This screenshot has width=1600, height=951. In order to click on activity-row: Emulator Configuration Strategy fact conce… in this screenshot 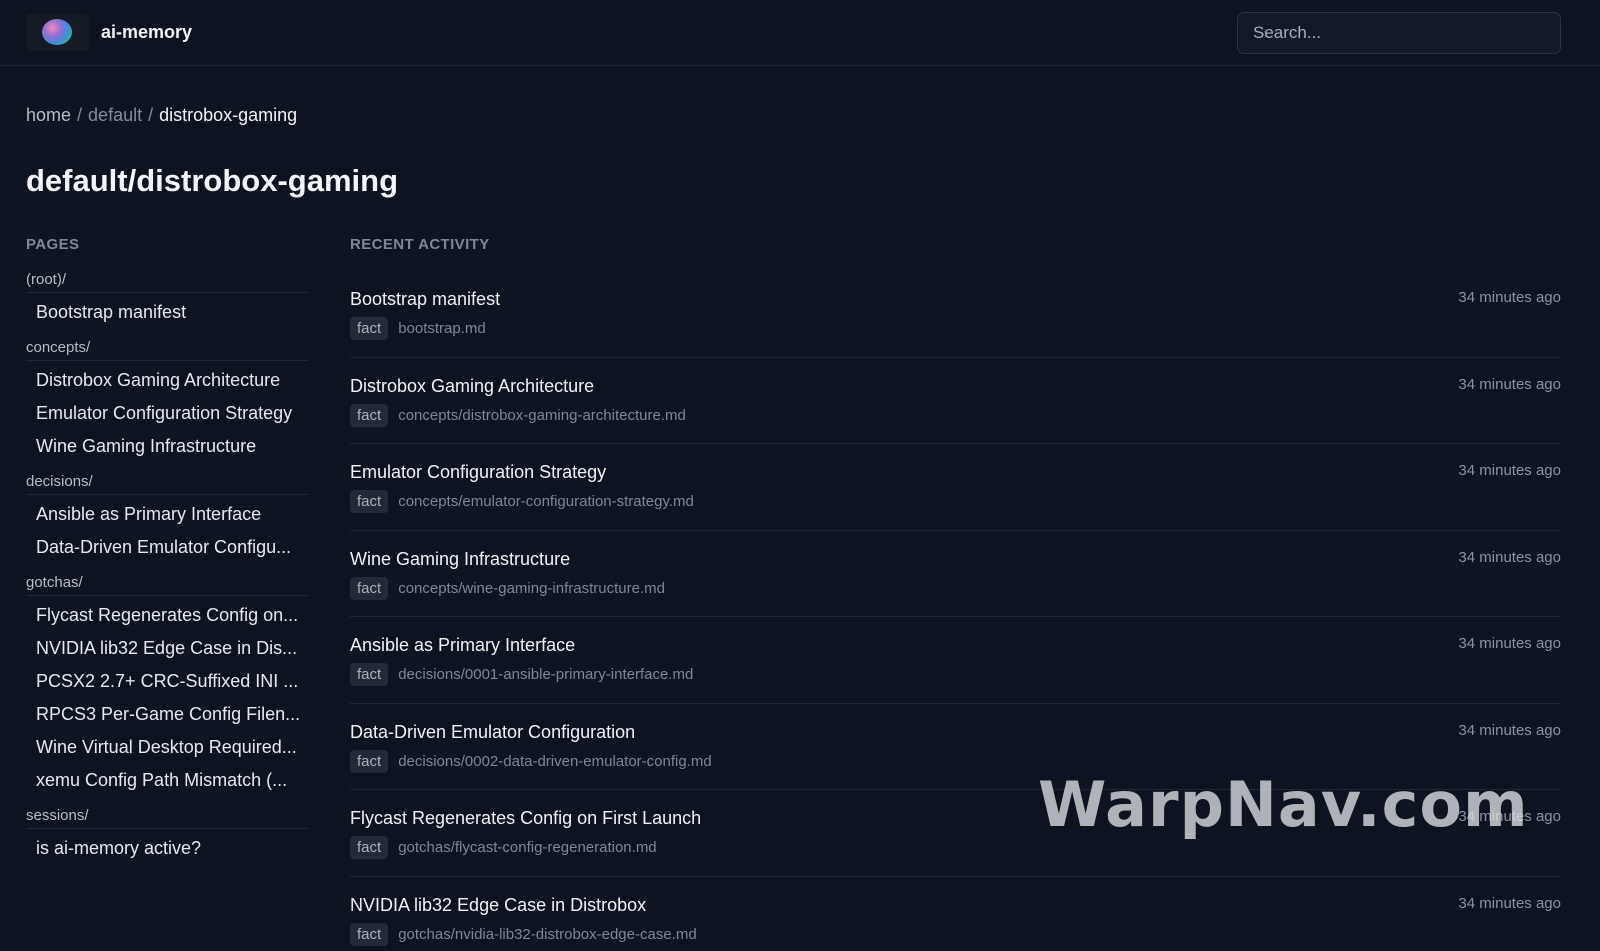, I will do `click(955, 487)`.